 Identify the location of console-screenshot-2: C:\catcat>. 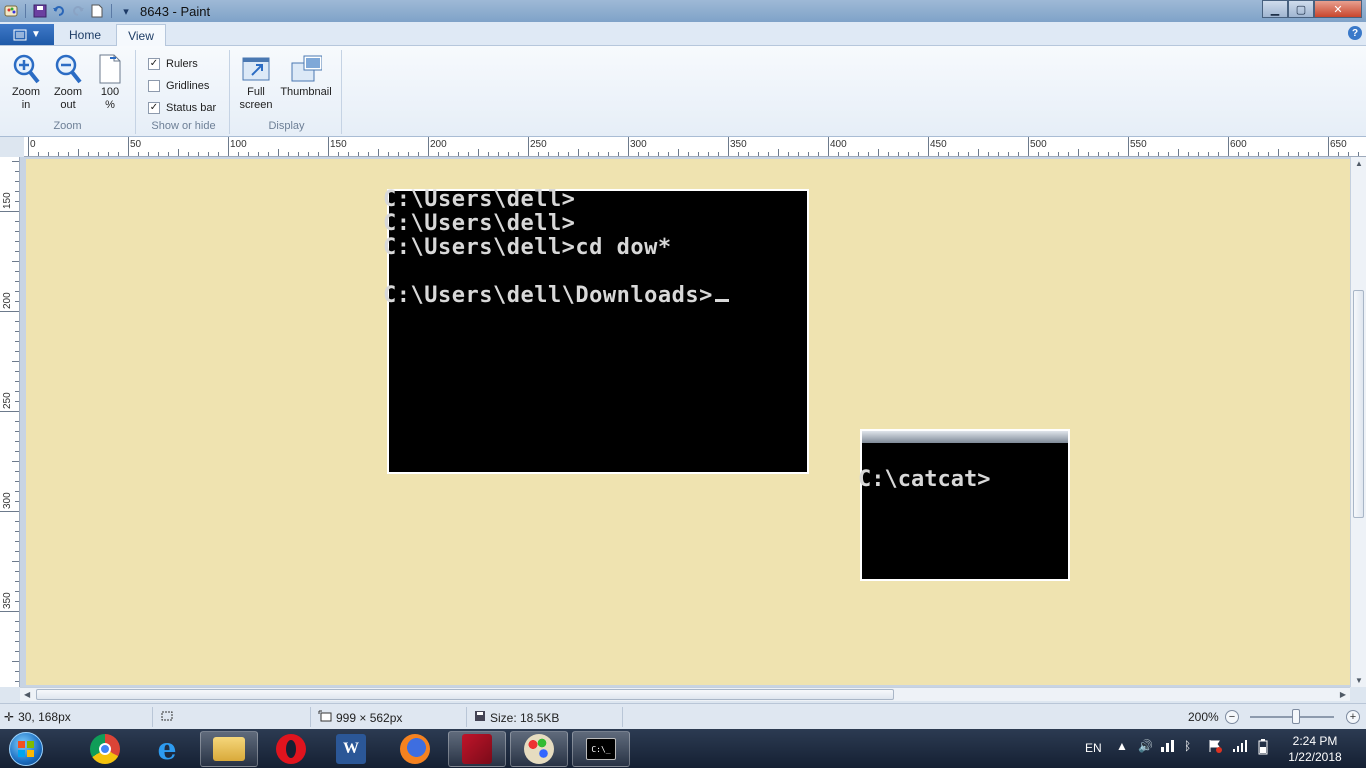
(964, 505).